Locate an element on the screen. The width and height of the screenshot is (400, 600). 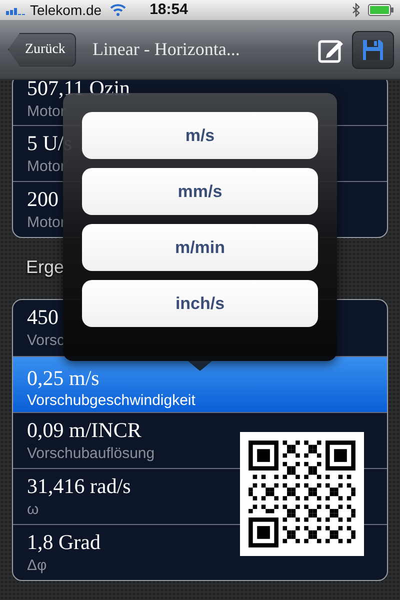
status-time: 18:54 is located at coordinates (169, 10).